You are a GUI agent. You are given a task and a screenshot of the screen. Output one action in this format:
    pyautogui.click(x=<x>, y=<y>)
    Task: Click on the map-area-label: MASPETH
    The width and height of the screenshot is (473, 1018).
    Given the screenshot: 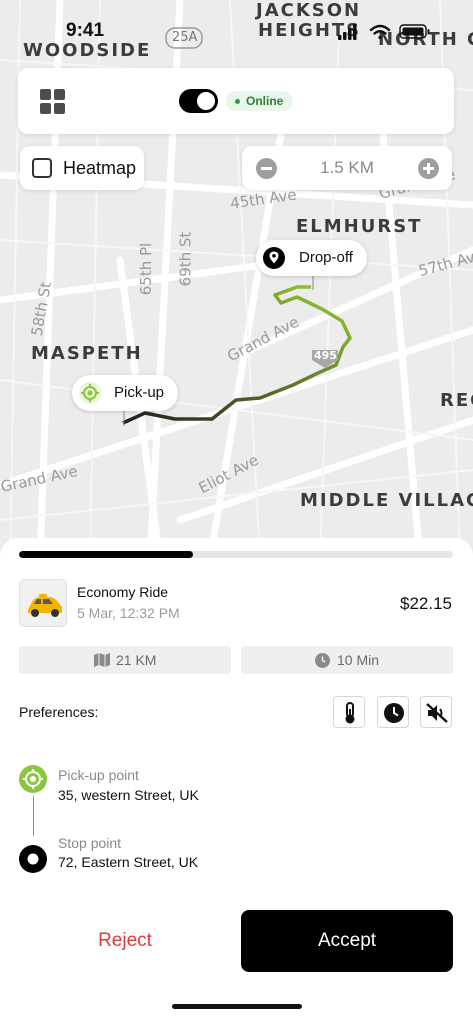 What is the action you would take?
    pyautogui.click(x=87, y=353)
    